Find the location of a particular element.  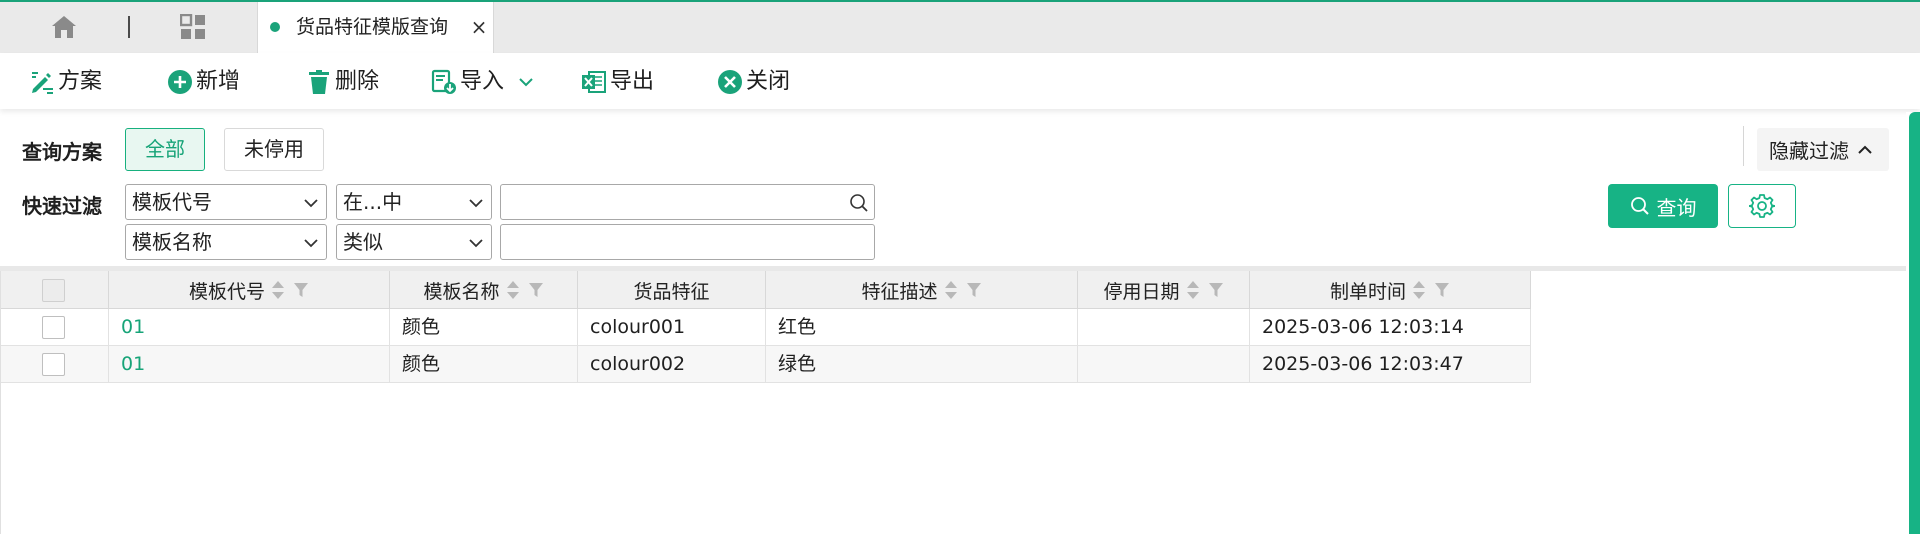

filter-operator-select-1: 在...中 is located at coordinates (414, 202).